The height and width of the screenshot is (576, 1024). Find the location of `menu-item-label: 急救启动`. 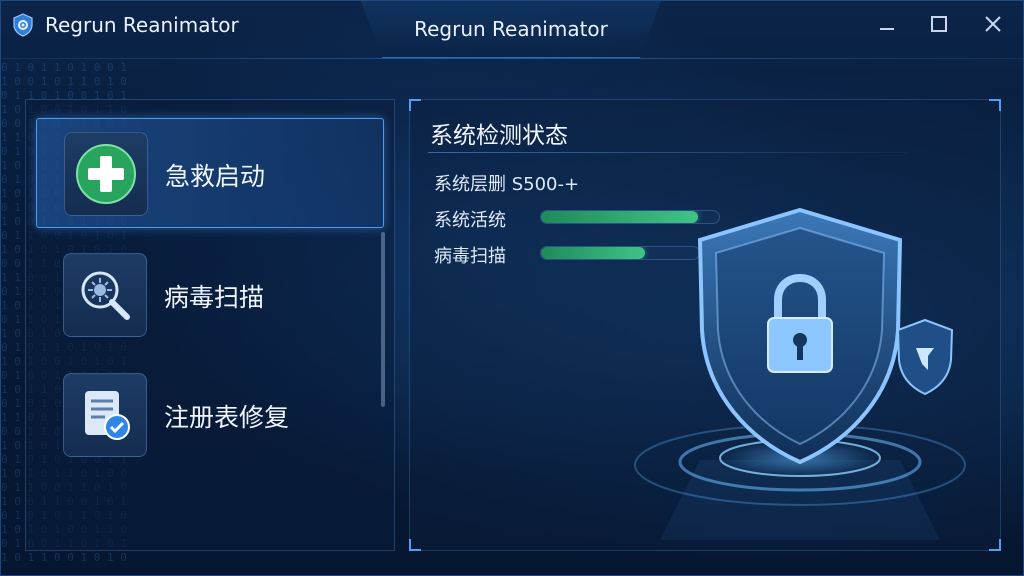

menu-item-label: 急救启动 is located at coordinates (215, 176).